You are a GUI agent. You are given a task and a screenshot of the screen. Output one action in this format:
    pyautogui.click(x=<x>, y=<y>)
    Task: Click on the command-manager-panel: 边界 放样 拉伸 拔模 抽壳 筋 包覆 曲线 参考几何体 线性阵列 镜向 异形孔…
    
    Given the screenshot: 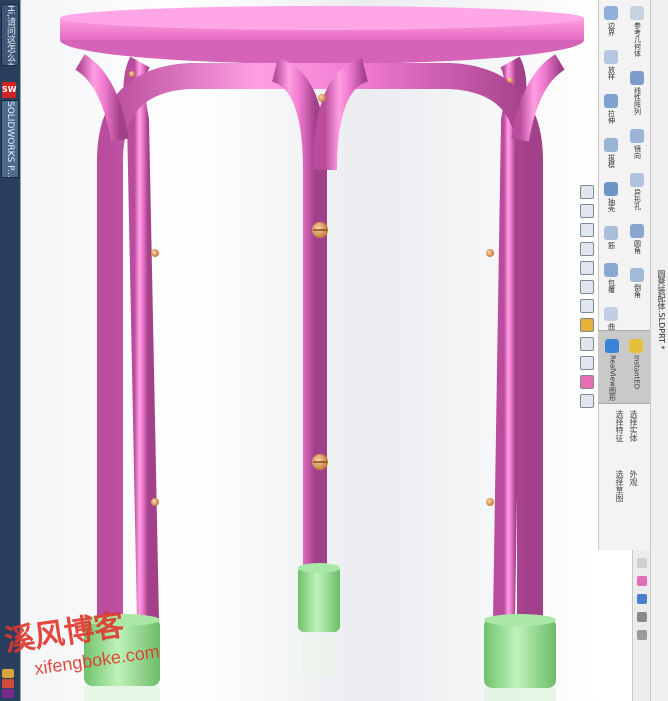 What is the action you would take?
    pyautogui.click(x=624, y=275)
    